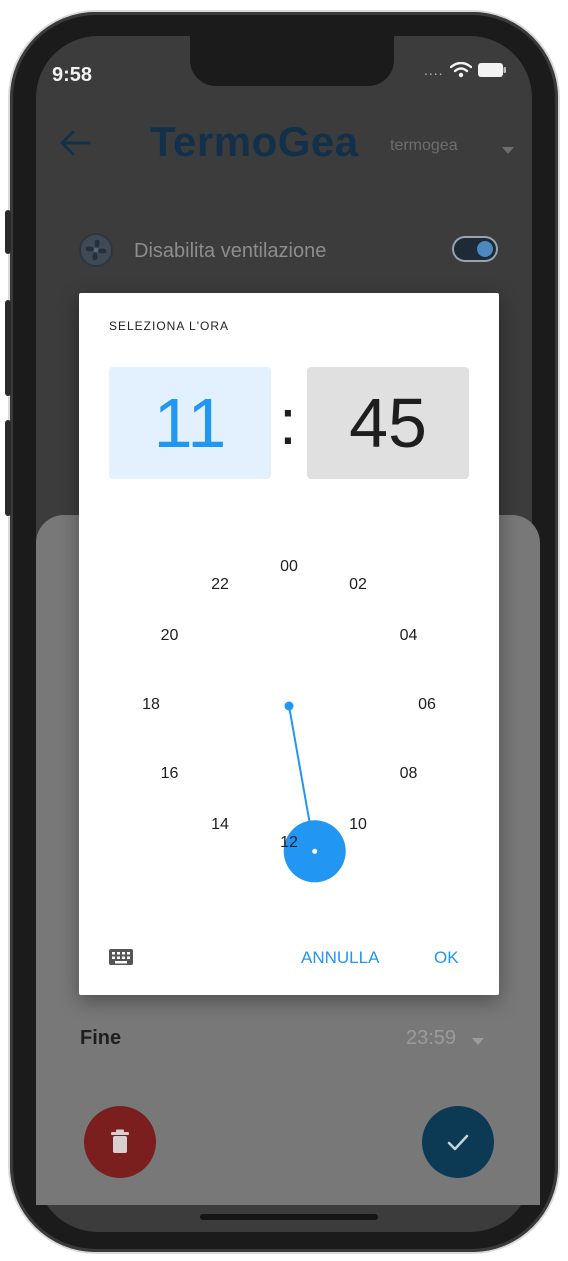 This screenshot has width=568, height=1261. Describe the element at coordinates (75, 145) in the screenshot. I see `back-arrow-icon` at that location.